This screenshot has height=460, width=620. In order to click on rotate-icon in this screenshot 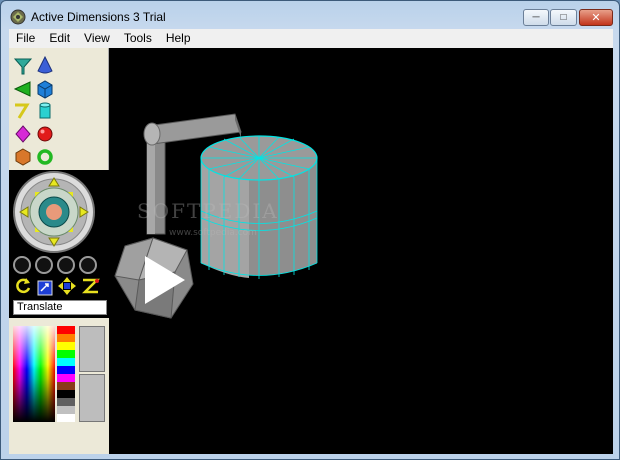, I will do `click(23, 286)`.